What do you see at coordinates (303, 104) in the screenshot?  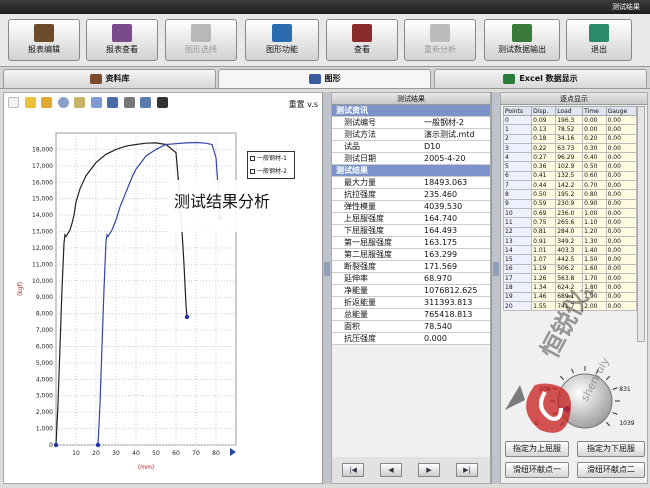 I see `chart-reset-button: 重置 v.s` at bounding box center [303, 104].